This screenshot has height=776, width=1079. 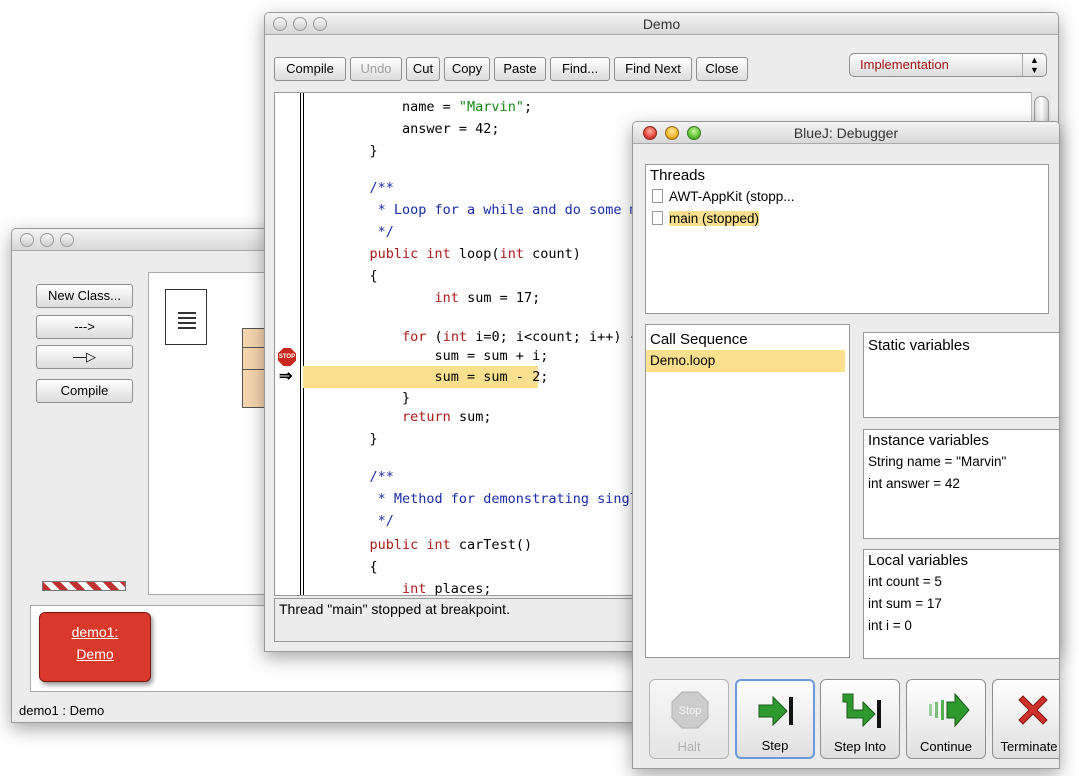 What do you see at coordinates (467, 69) in the screenshot?
I see `copy-button: Copy` at bounding box center [467, 69].